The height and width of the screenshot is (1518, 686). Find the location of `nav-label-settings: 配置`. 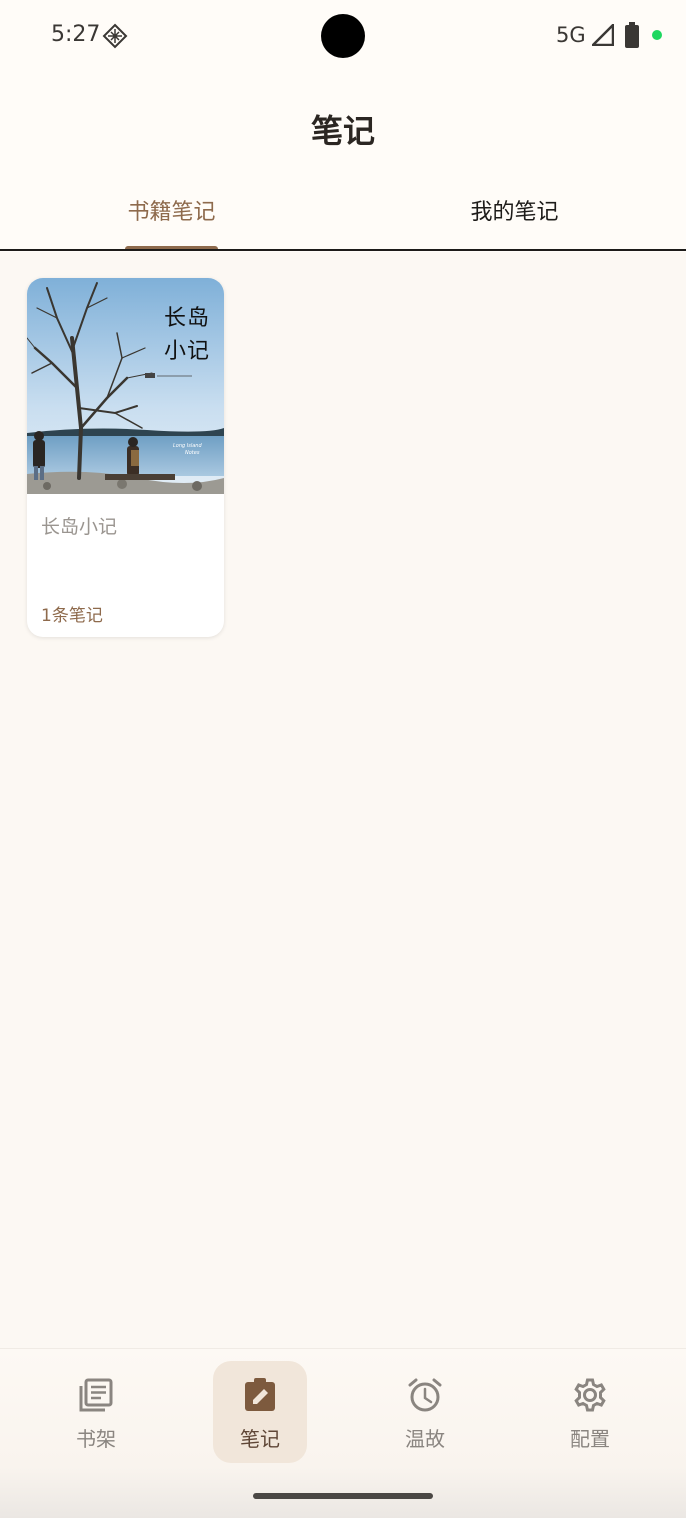

nav-label-settings: 配置 is located at coordinates (590, 1439).